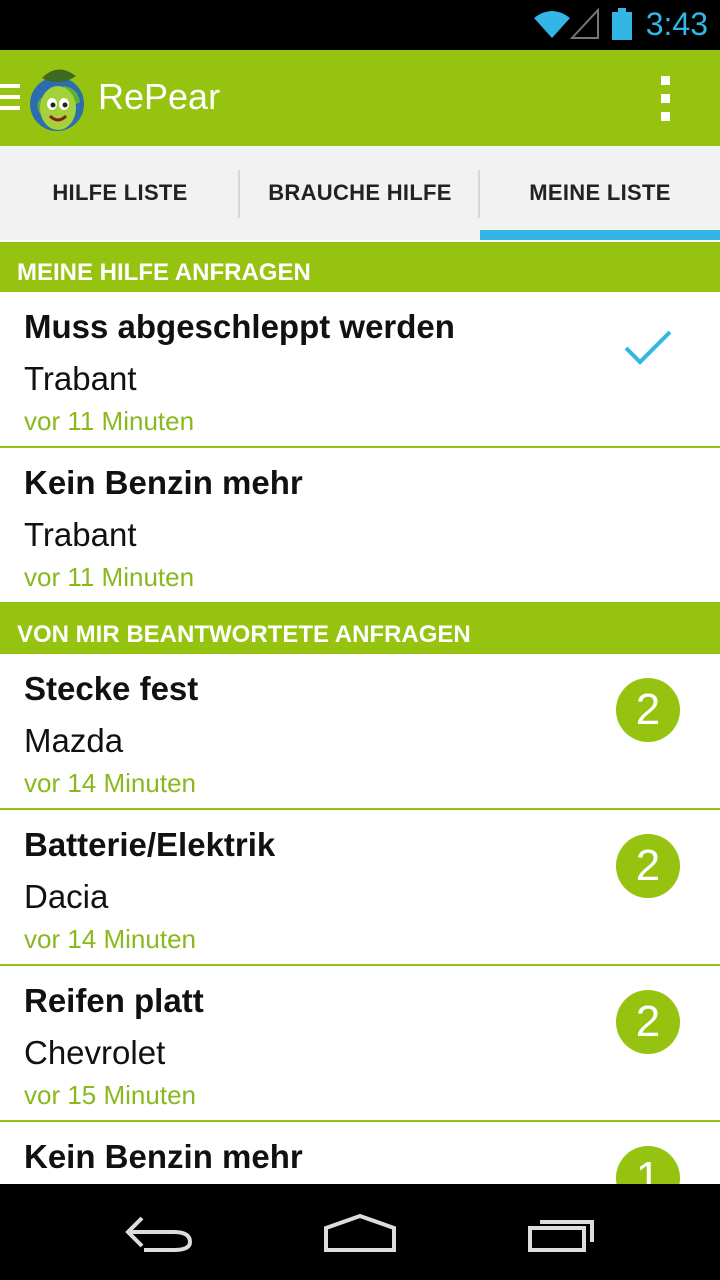  Describe the element at coordinates (11, 99) in the screenshot. I see `drawer-icon` at that location.